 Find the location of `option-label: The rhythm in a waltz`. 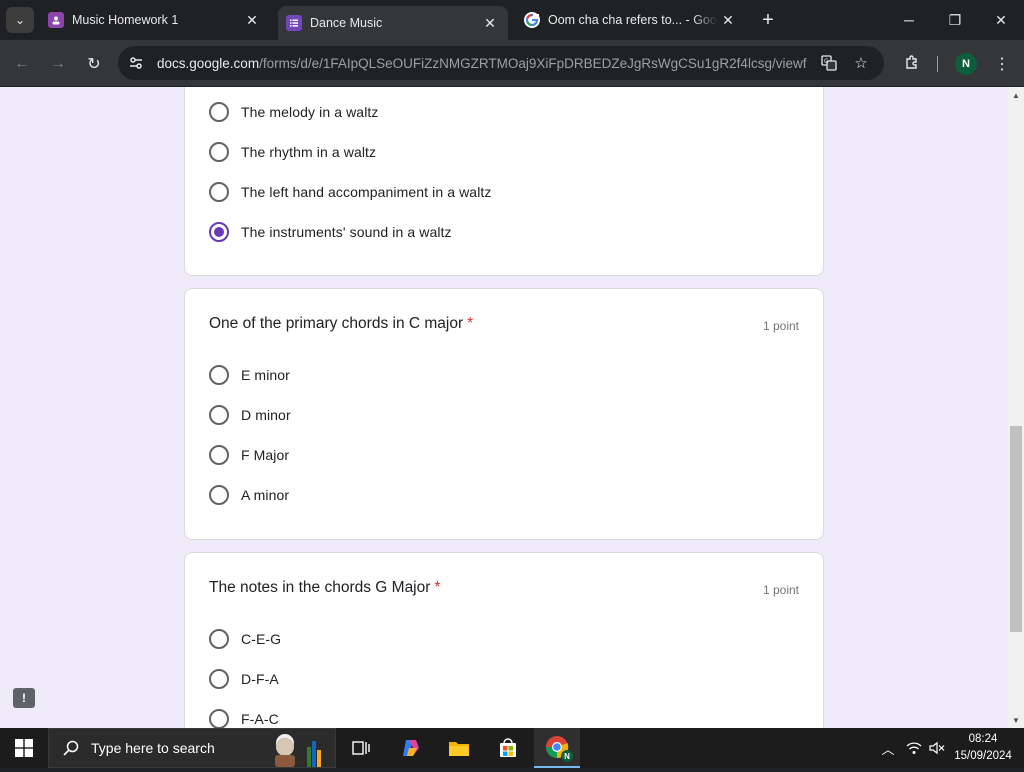

option-label: The rhythm in a waltz is located at coordinates (309, 152).